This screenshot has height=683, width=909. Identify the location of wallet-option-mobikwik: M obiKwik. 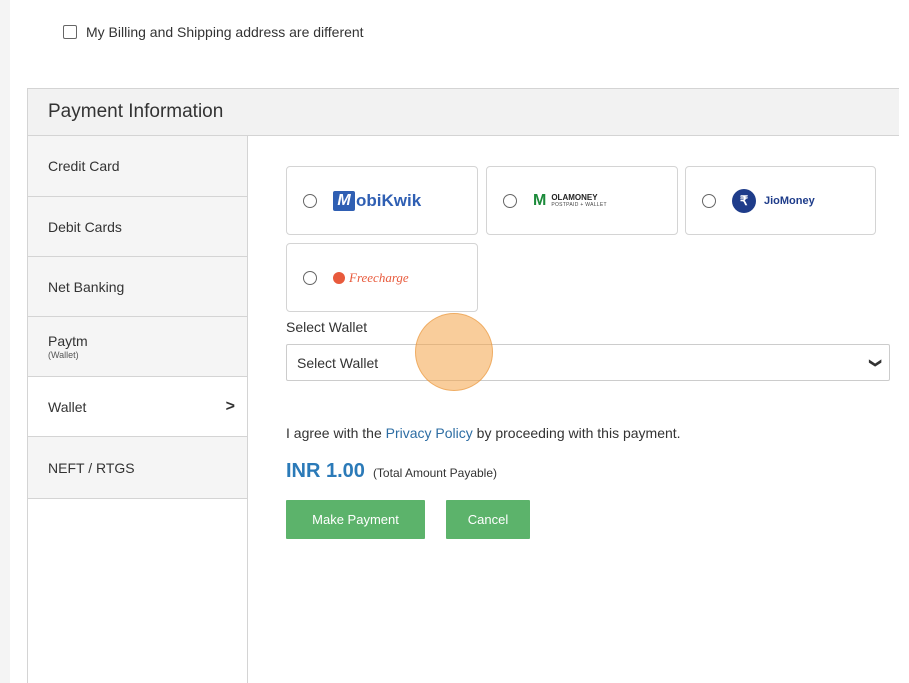
(382, 200).